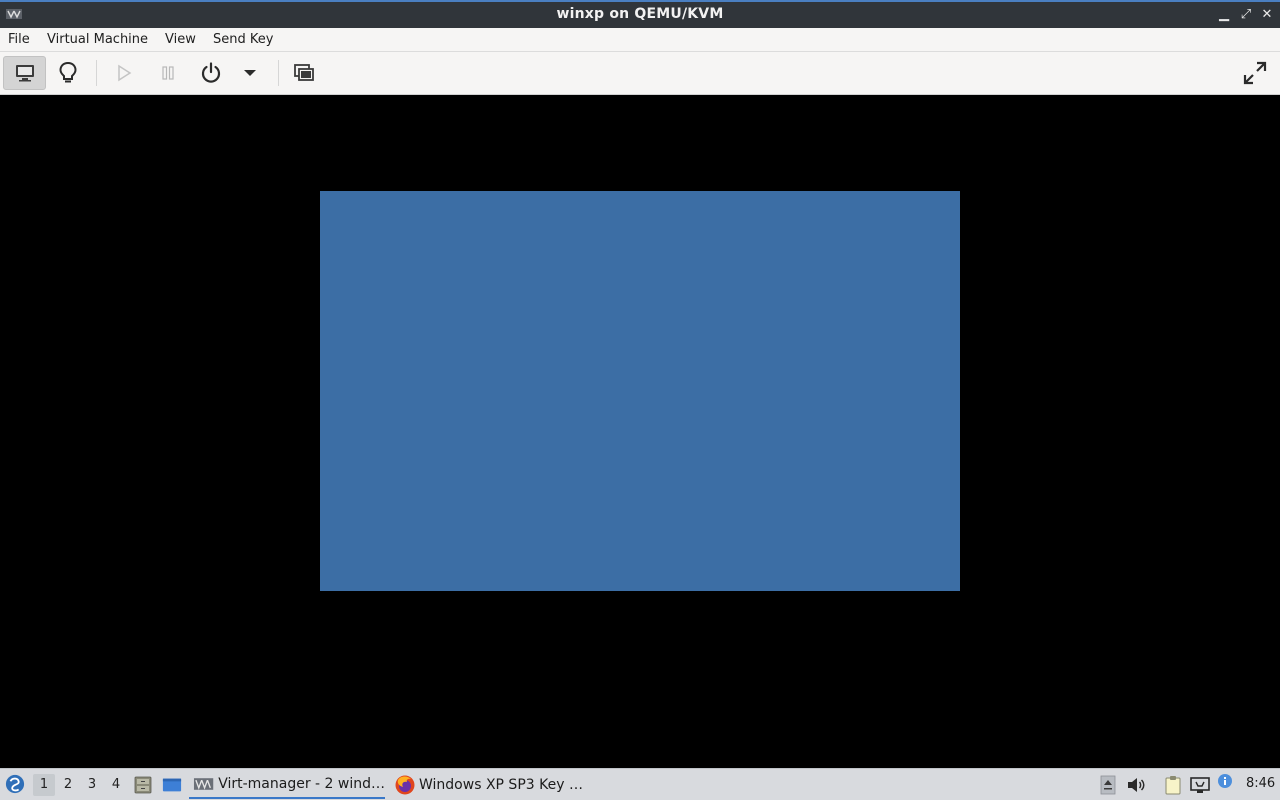  I want to click on menu-file: File, so click(19, 39).